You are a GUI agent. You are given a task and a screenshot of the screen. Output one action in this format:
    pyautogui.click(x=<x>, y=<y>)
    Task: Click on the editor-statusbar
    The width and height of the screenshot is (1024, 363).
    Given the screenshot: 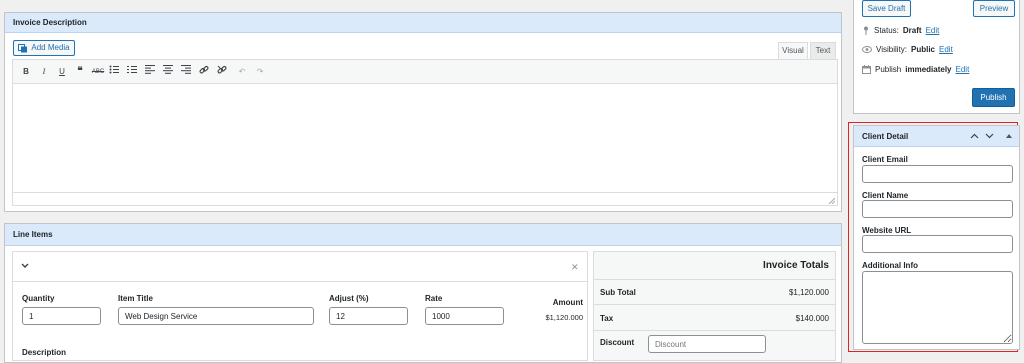 What is the action you would take?
    pyautogui.click(x=425, y=198)
    